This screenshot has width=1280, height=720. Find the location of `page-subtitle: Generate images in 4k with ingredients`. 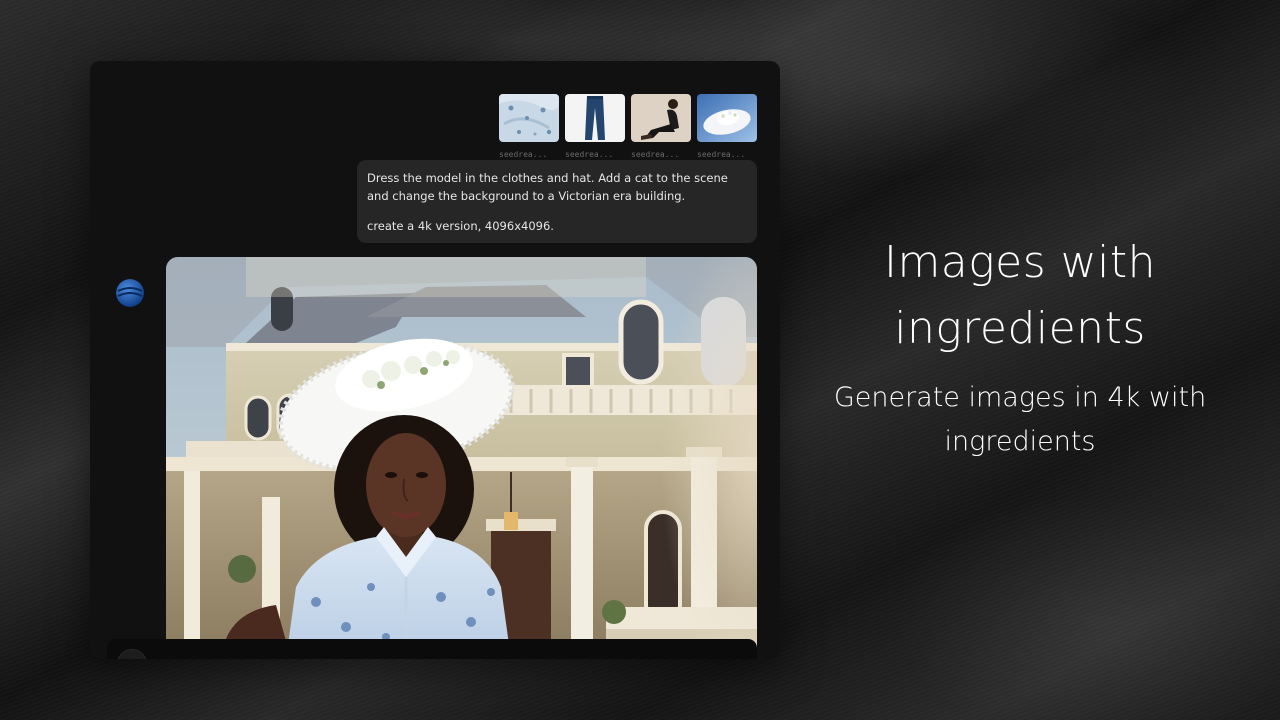

page-subtitle: Generate images in 4k with ingredients is located at coordinates (1020, 419).